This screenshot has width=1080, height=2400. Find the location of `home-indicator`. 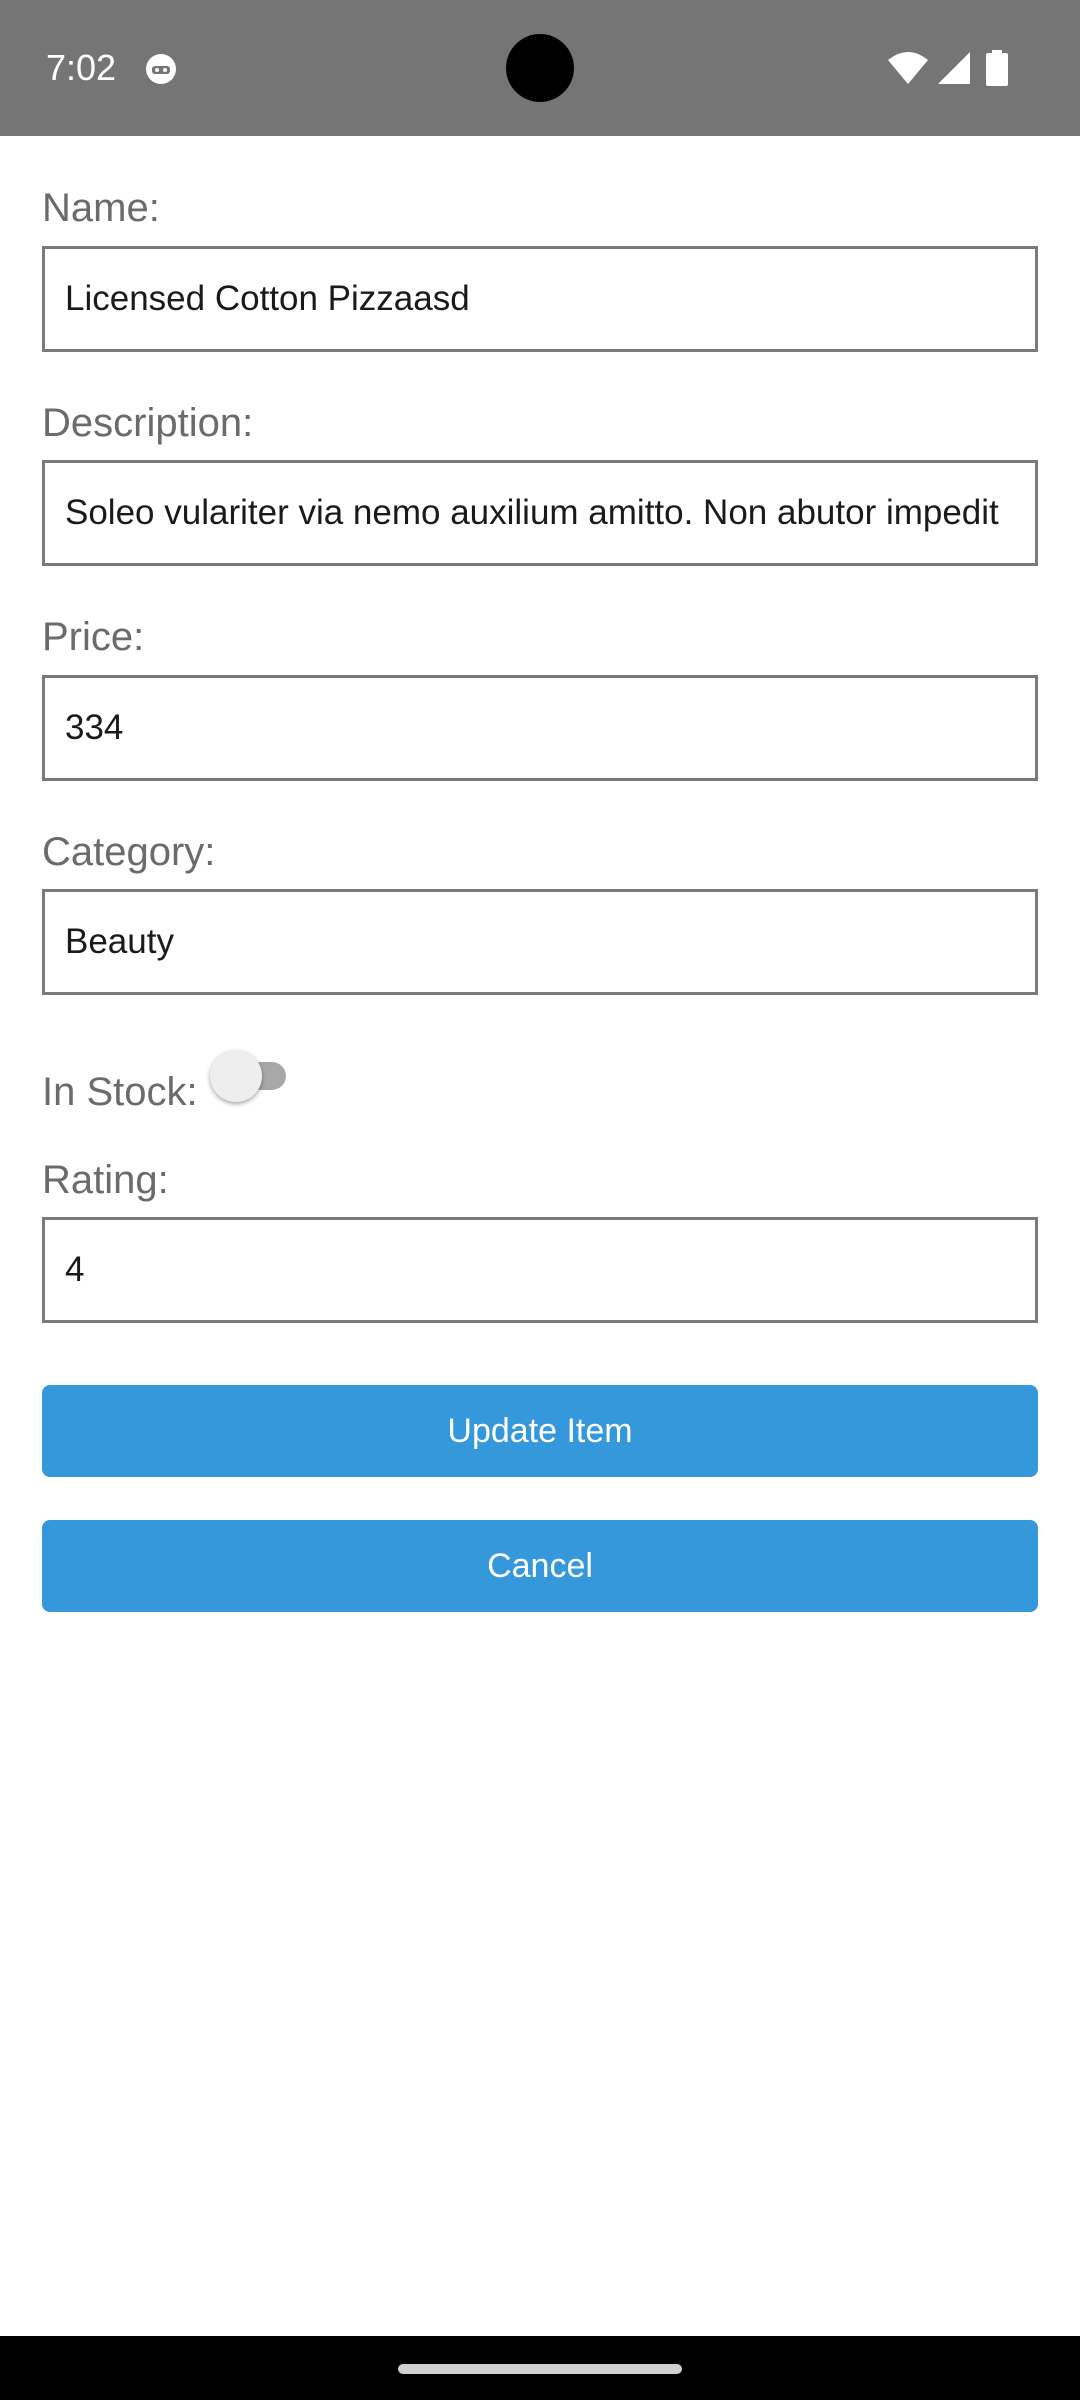

home-indicator is located at coordinates (540, 2369).